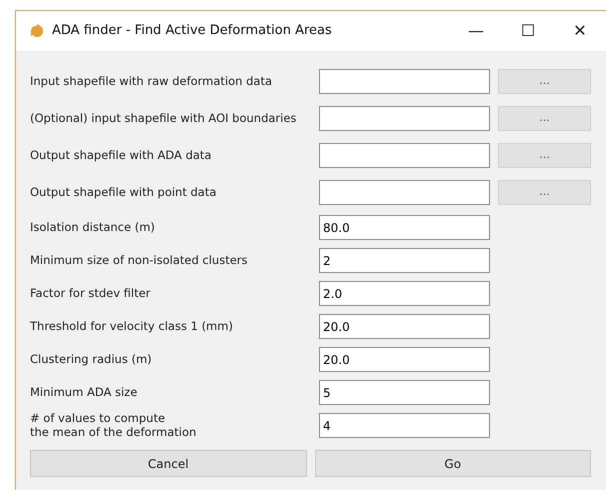 The height and width of the screenshot is (490, 606). Describe the element at coordinates (476, 31) in the screenshot. I see `minimize-button: —` at that location.